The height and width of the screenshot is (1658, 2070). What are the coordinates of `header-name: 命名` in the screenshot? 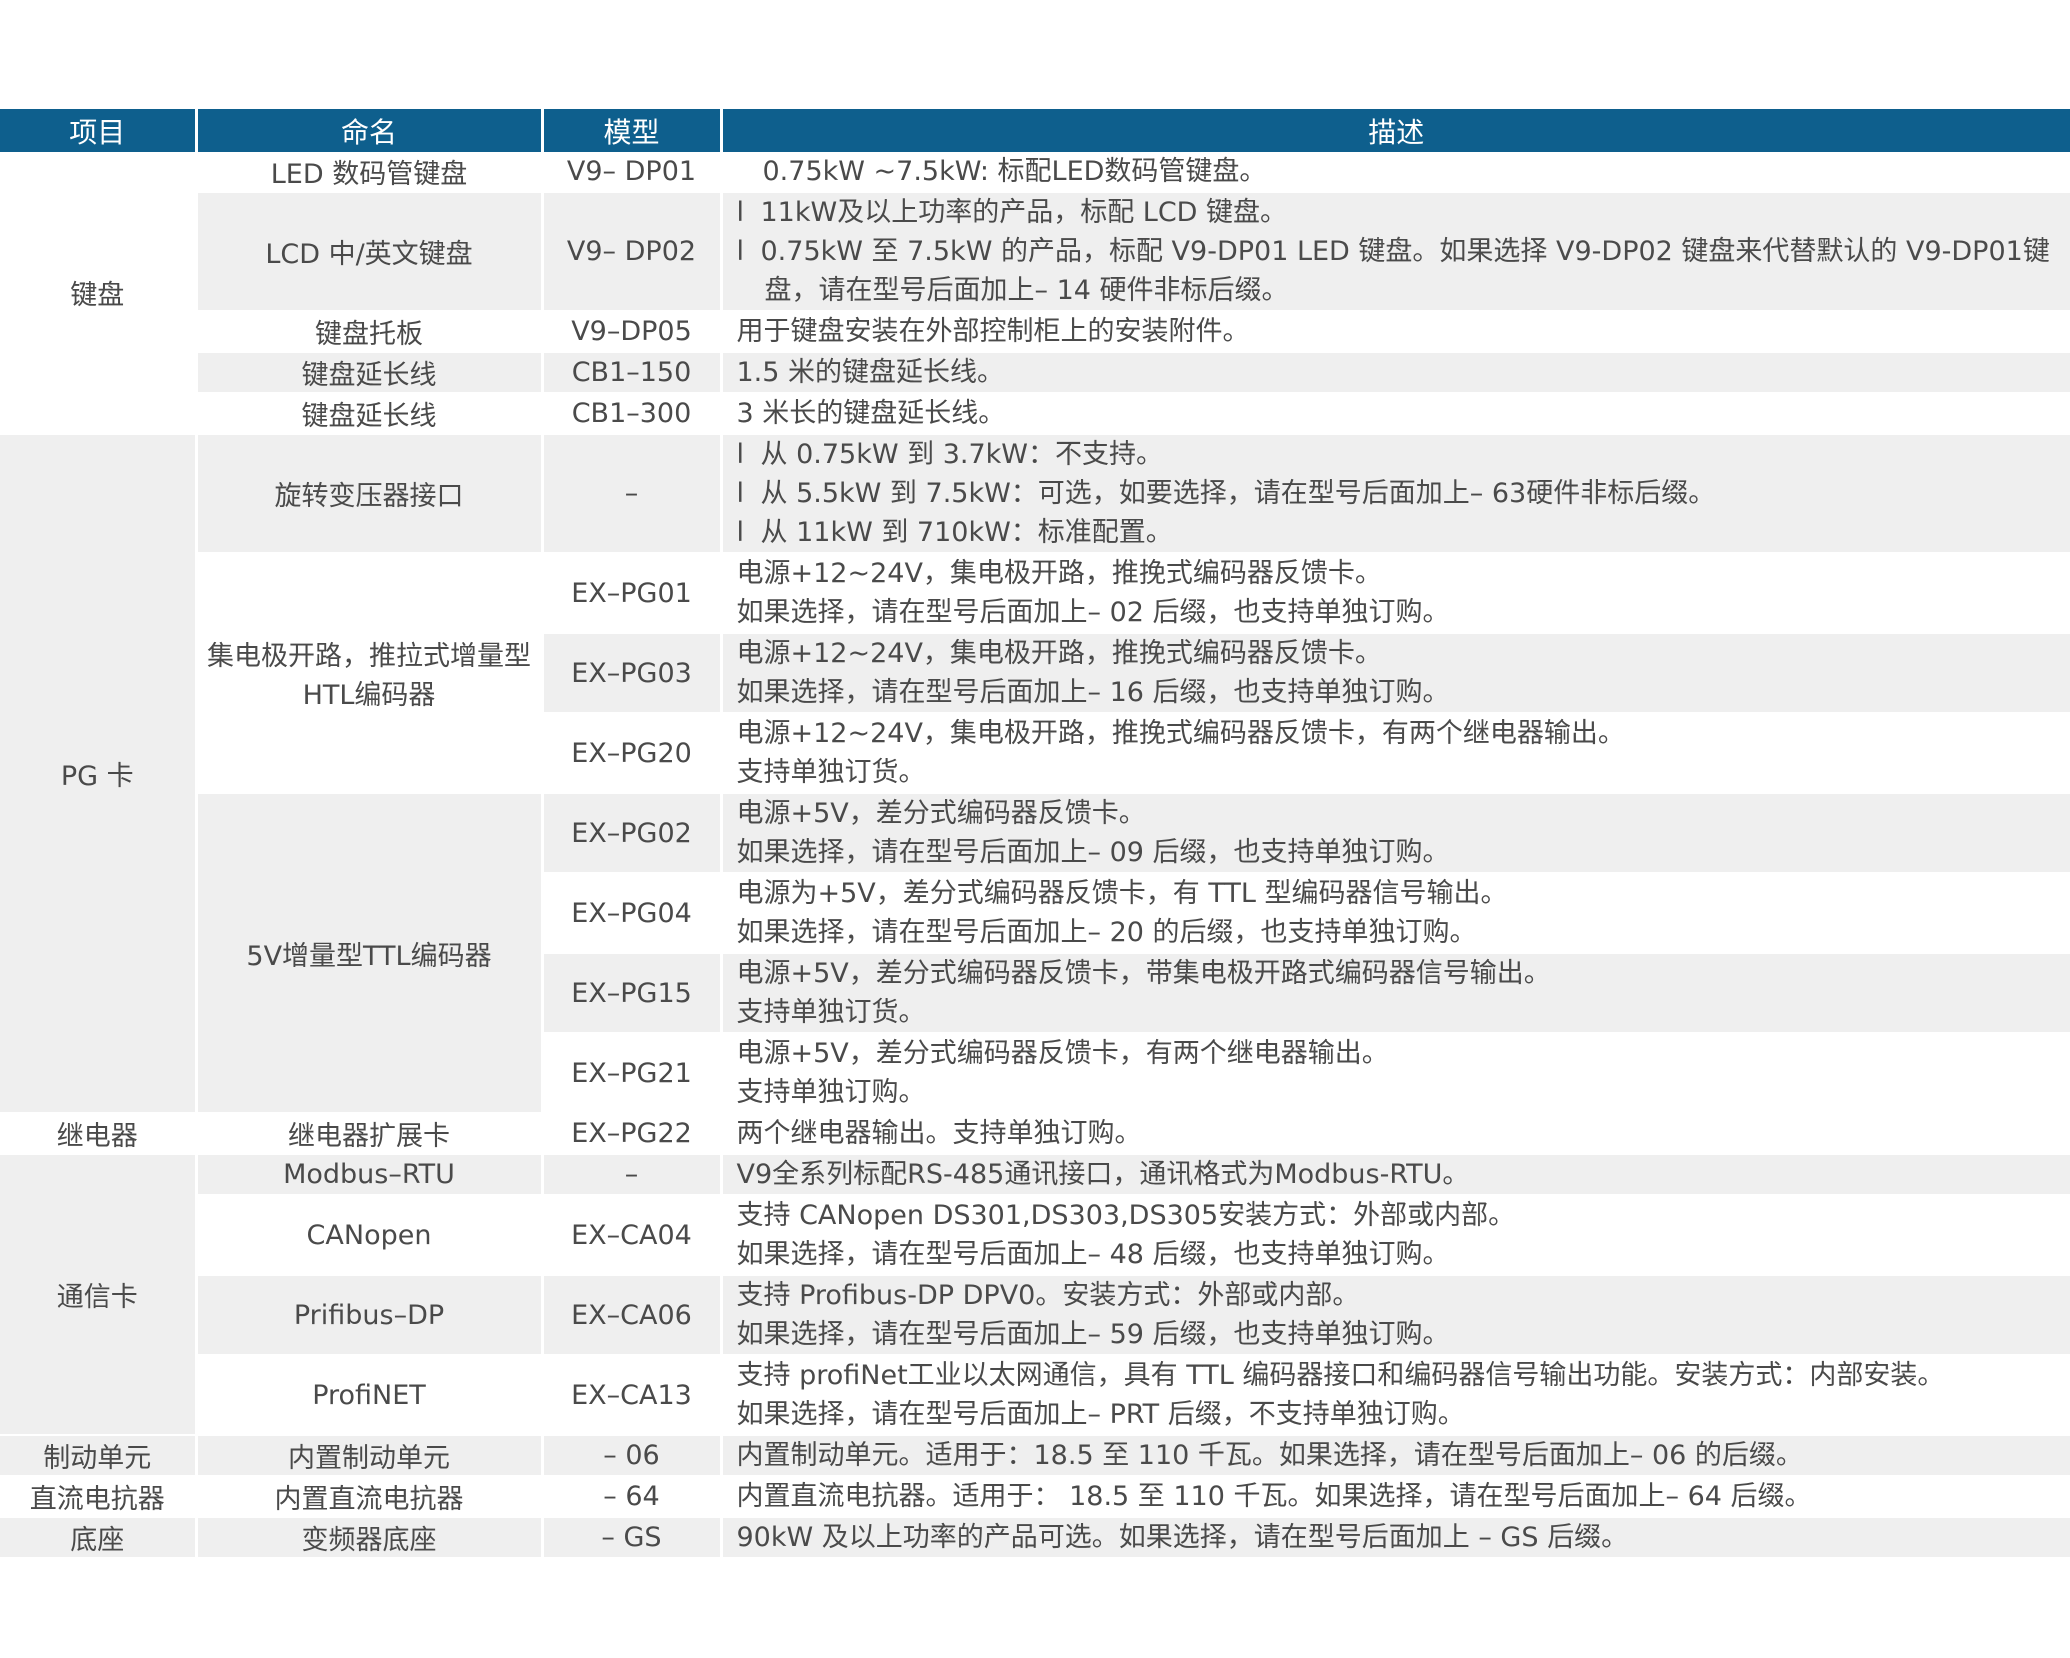 It's located at (368, 130).